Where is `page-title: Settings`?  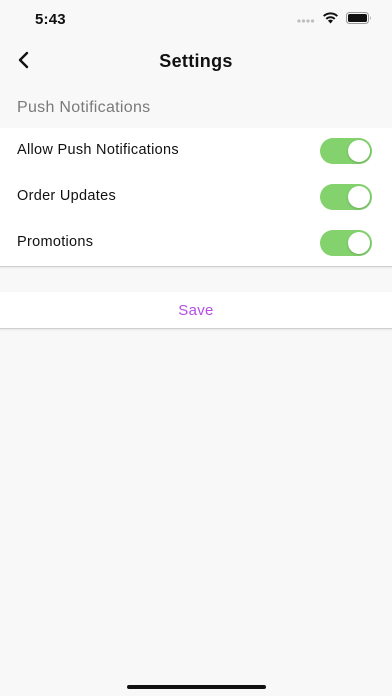
page-title: Settings is located at coordinates (196, 61).